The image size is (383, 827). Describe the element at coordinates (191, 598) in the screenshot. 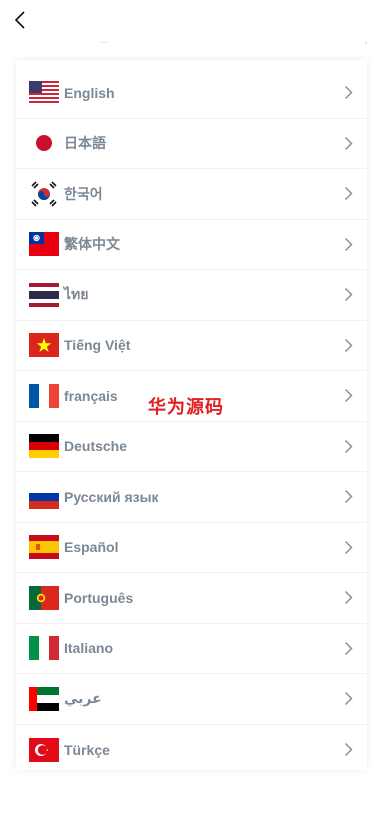

I see `language-item-portuguese: Português` at that location.